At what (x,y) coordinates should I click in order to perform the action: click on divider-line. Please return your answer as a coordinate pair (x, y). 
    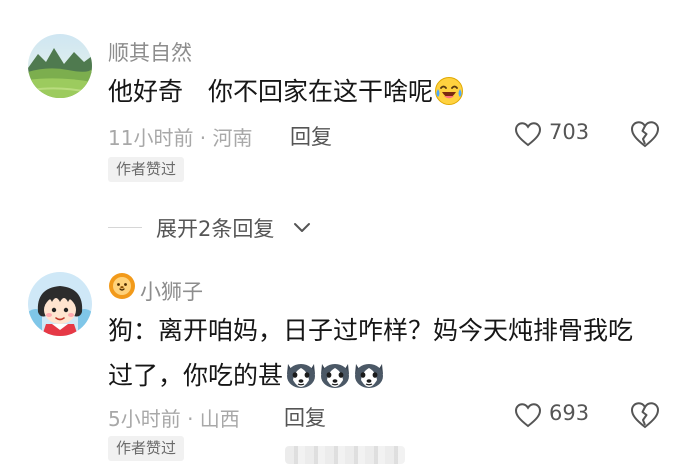
    Looking at the image, I should click on (125, 227).